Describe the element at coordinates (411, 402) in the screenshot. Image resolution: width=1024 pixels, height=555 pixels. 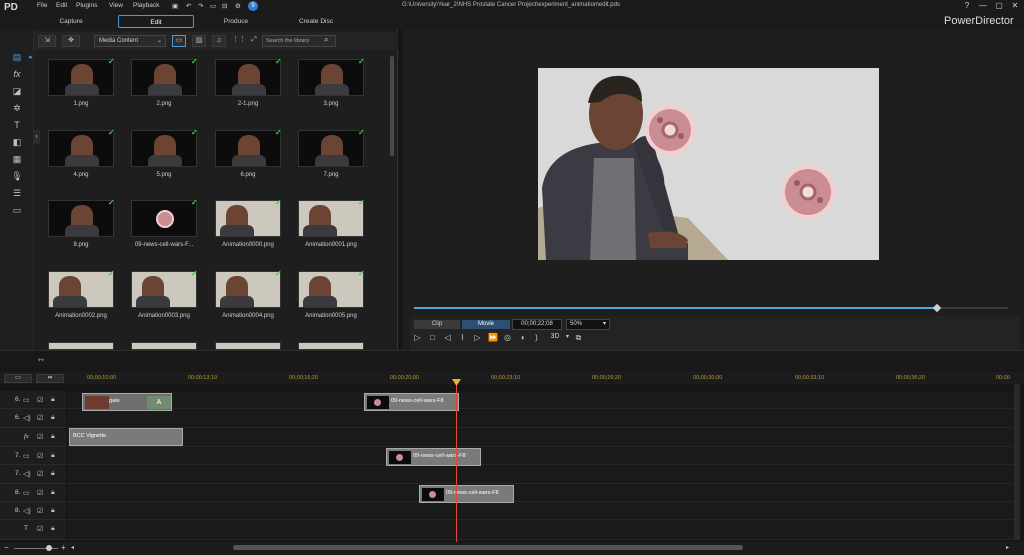
I see `clip-cell-wars-1: 09-news-cell-wars-F8` at that location.